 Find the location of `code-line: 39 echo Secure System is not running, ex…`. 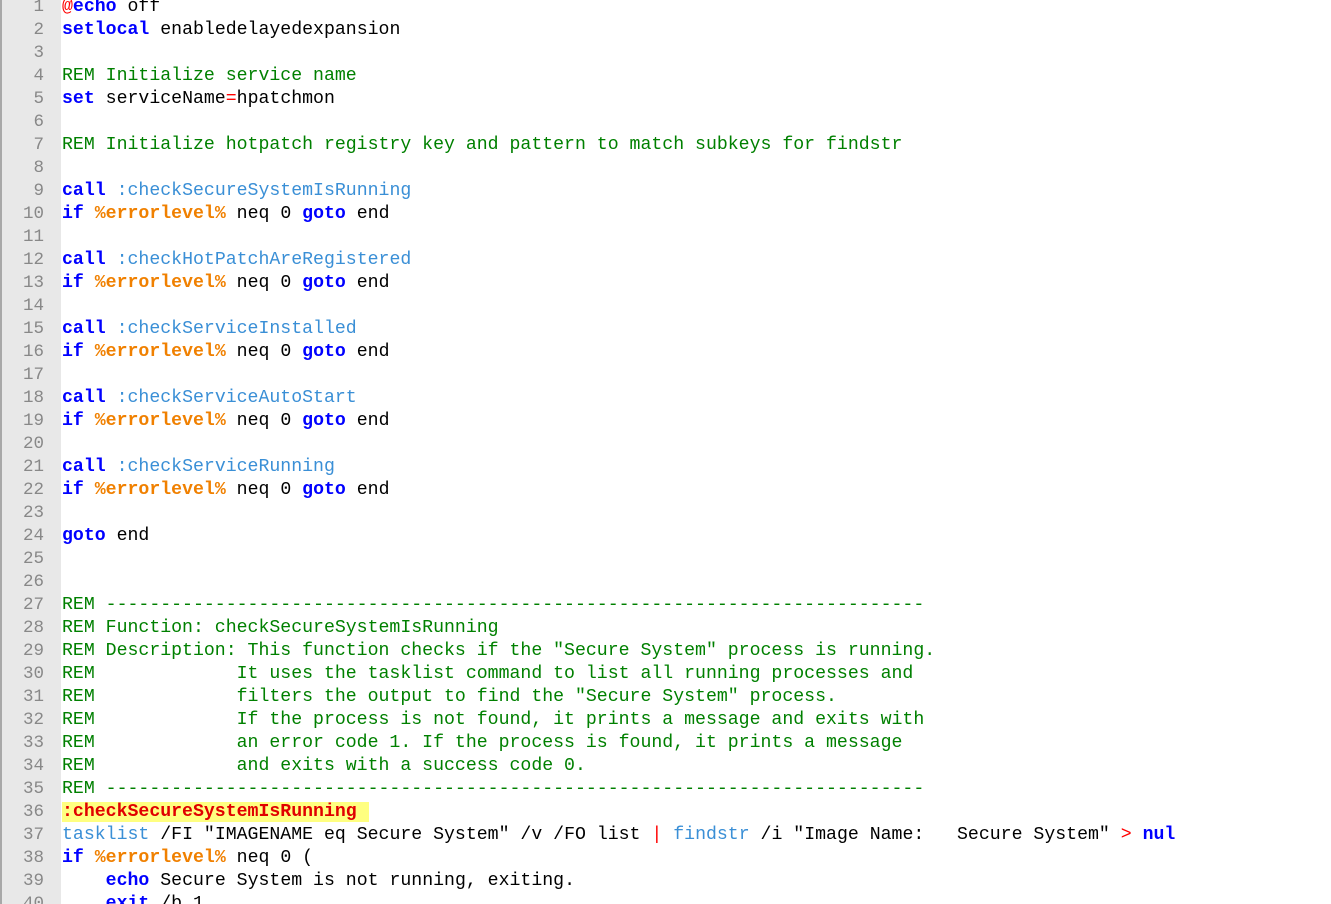

code-line: 39 echo Secure System is not running, ex… is located at coordinates (665, 881).